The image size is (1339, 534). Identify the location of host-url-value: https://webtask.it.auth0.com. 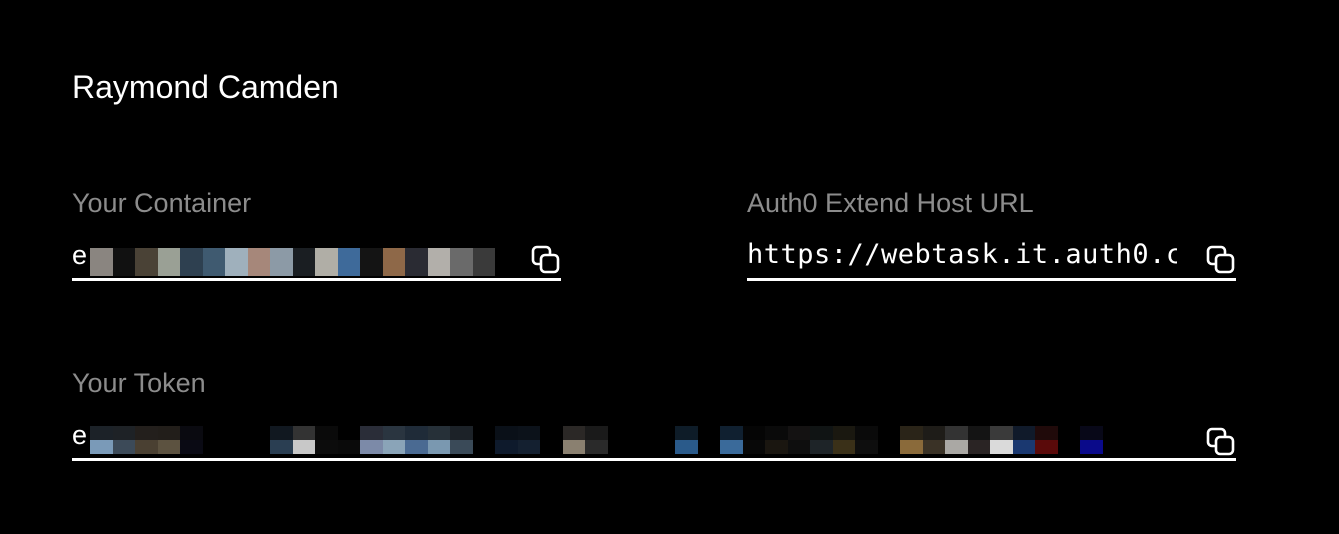
(962, 254).